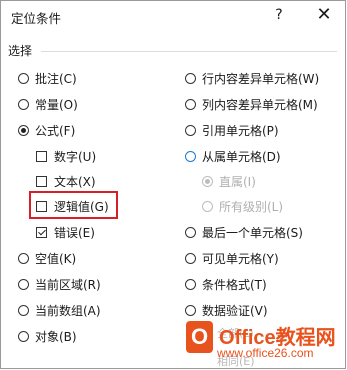 Image resolution: width=347 pixels, height=370 pixels. I want to click on close-button: ✕, so click(324, 15).